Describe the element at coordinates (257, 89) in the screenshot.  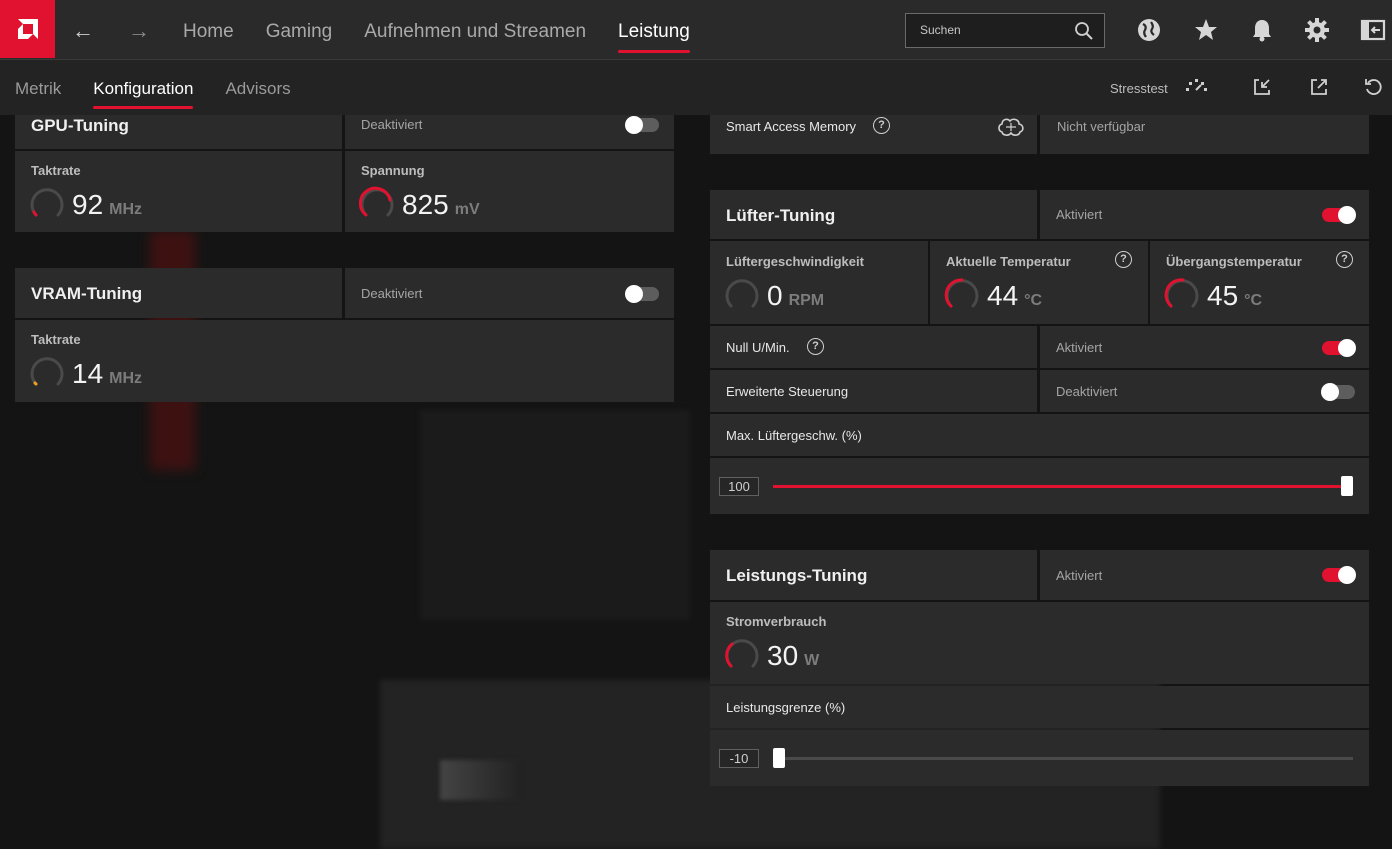
I see `tab-advisors: Advisors` at that location.